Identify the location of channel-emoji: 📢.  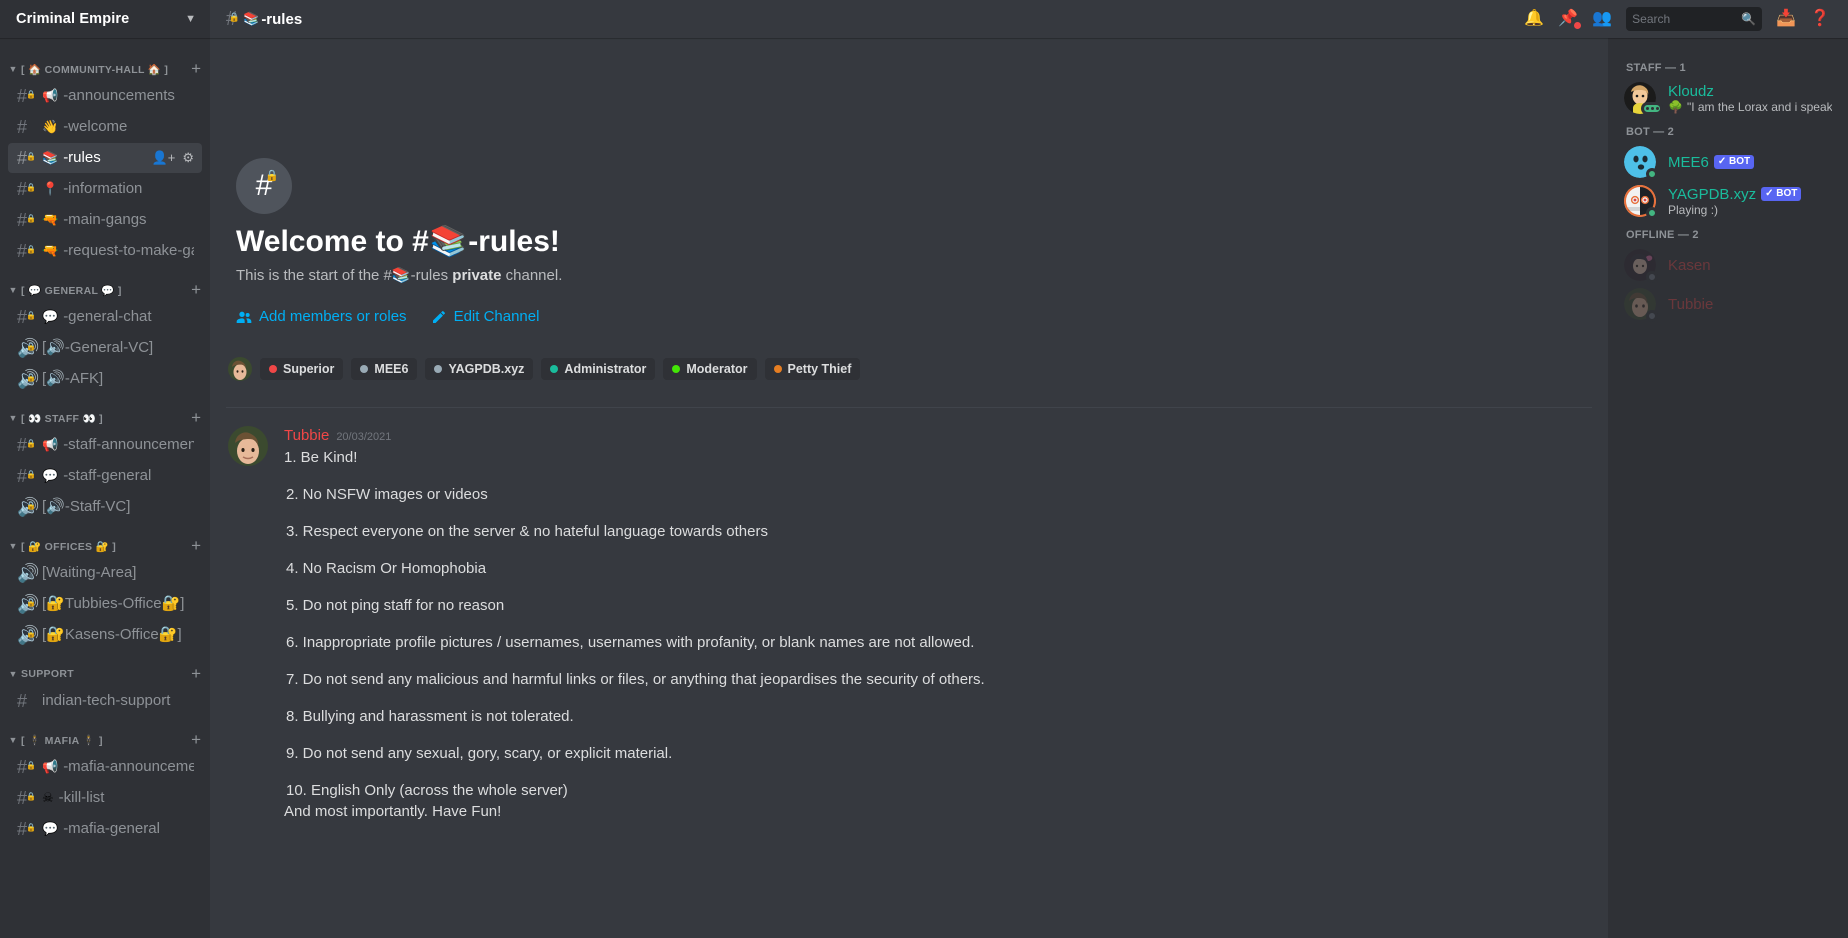
(50, 444).